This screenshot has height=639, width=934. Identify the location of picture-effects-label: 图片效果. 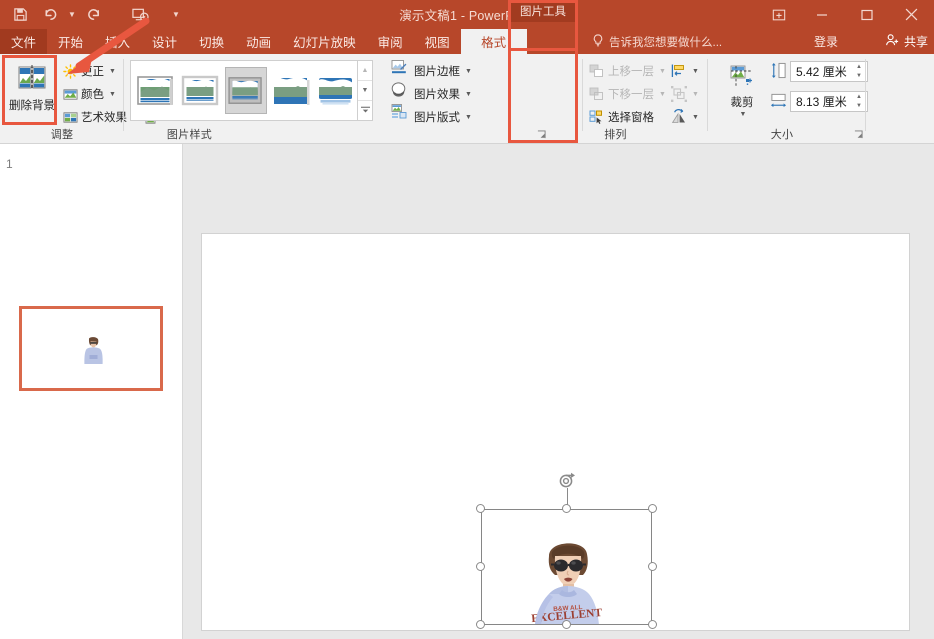
(437, 95).